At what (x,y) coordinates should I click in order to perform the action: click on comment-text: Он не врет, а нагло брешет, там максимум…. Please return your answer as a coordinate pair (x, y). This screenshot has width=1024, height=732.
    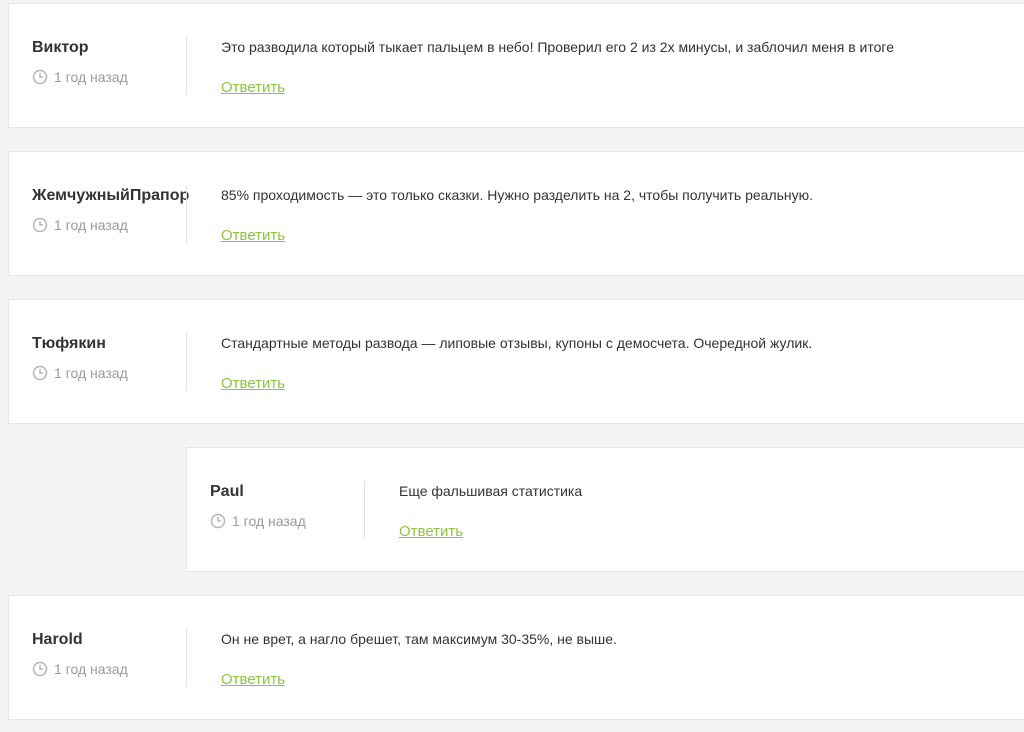
    Looking at the image, I should click on (419, 639).